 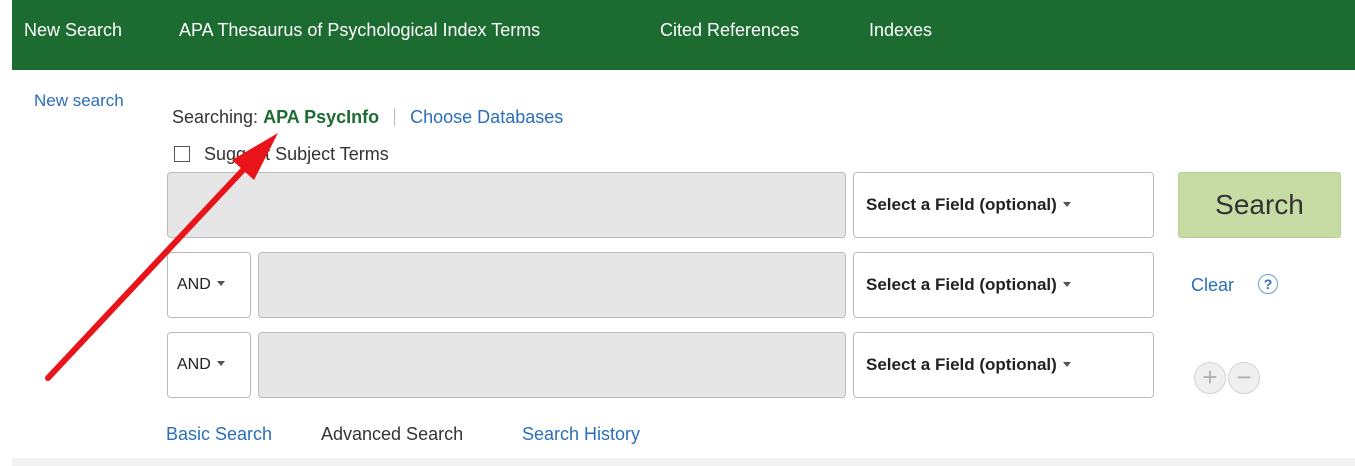 I want to click on choose-databases-link: Choose Databases, so click(x=486, y=117).